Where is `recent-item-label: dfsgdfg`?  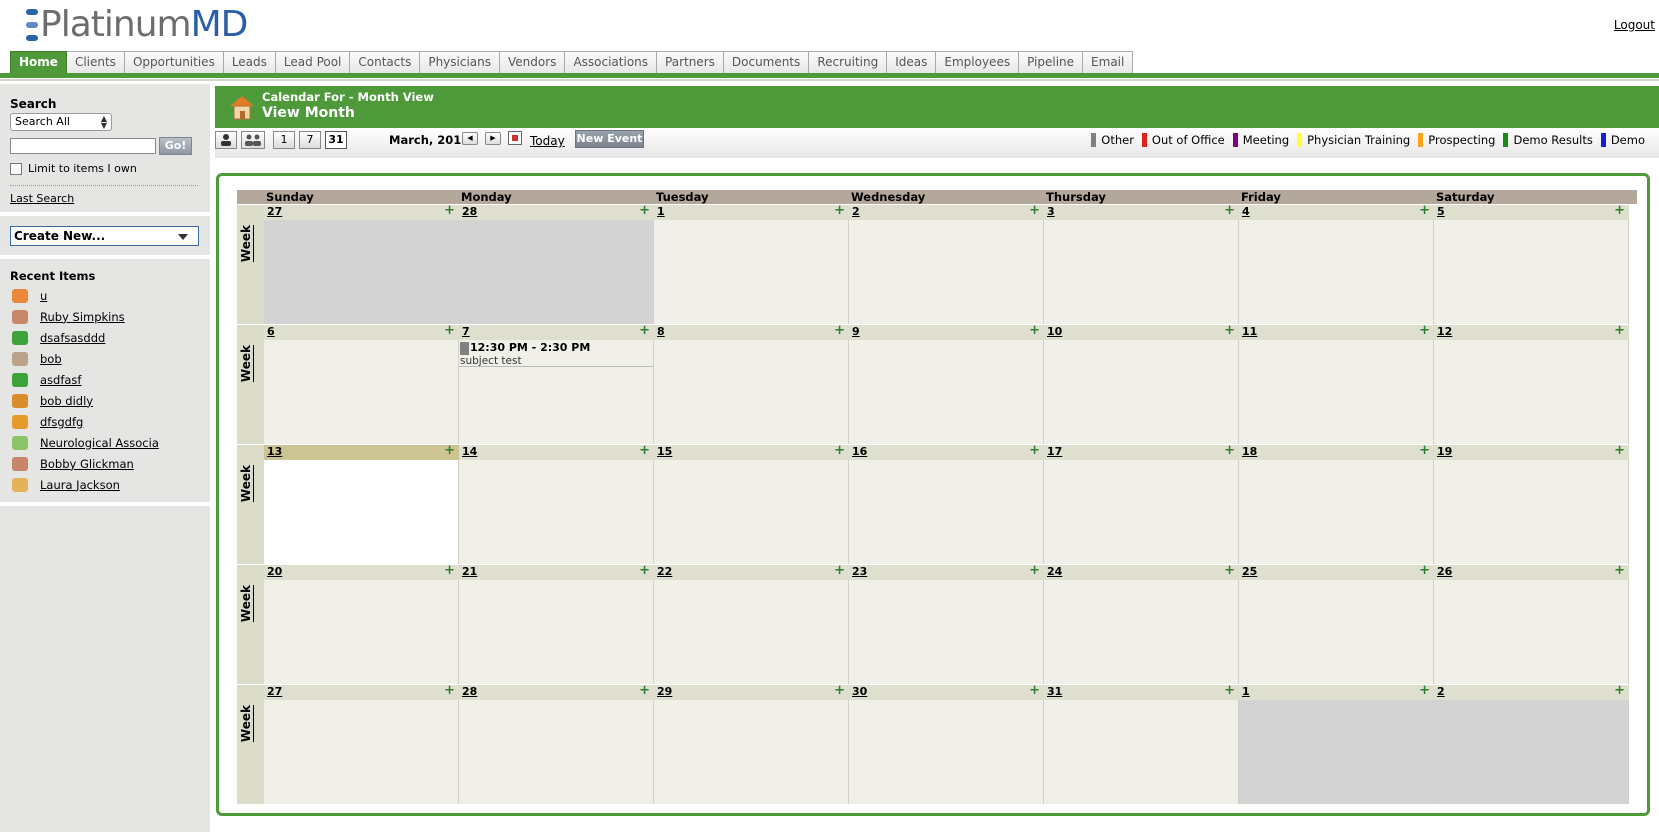 recent-item-label: dfsgdfg is located at coordinates (61, 422).